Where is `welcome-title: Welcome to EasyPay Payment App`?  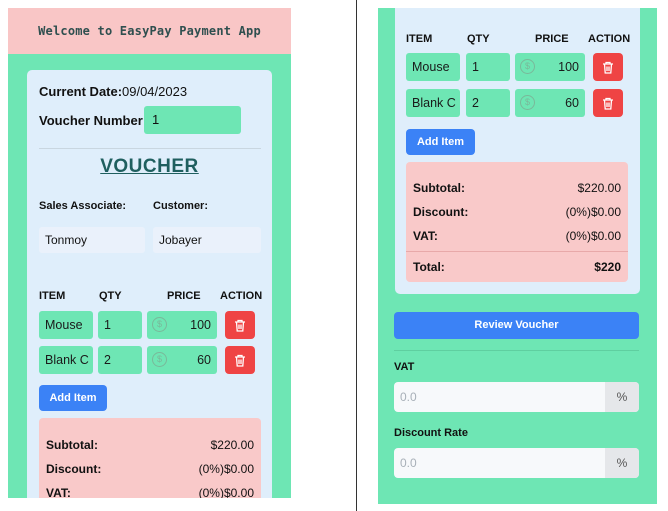
welcome-title: Welcome to EasyPay Payment App is located at coordinates (149, 31).